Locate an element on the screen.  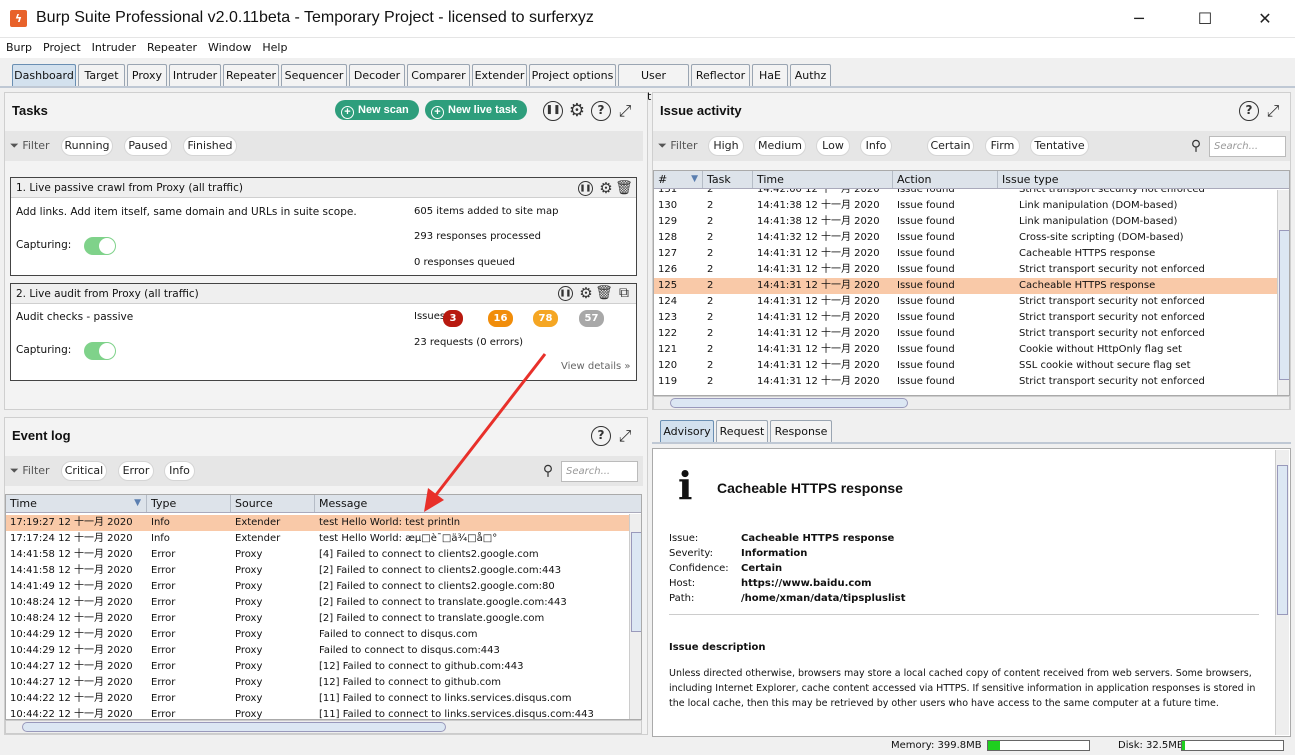
tab-repeater: Repeater is located at coordinates (251, 75).